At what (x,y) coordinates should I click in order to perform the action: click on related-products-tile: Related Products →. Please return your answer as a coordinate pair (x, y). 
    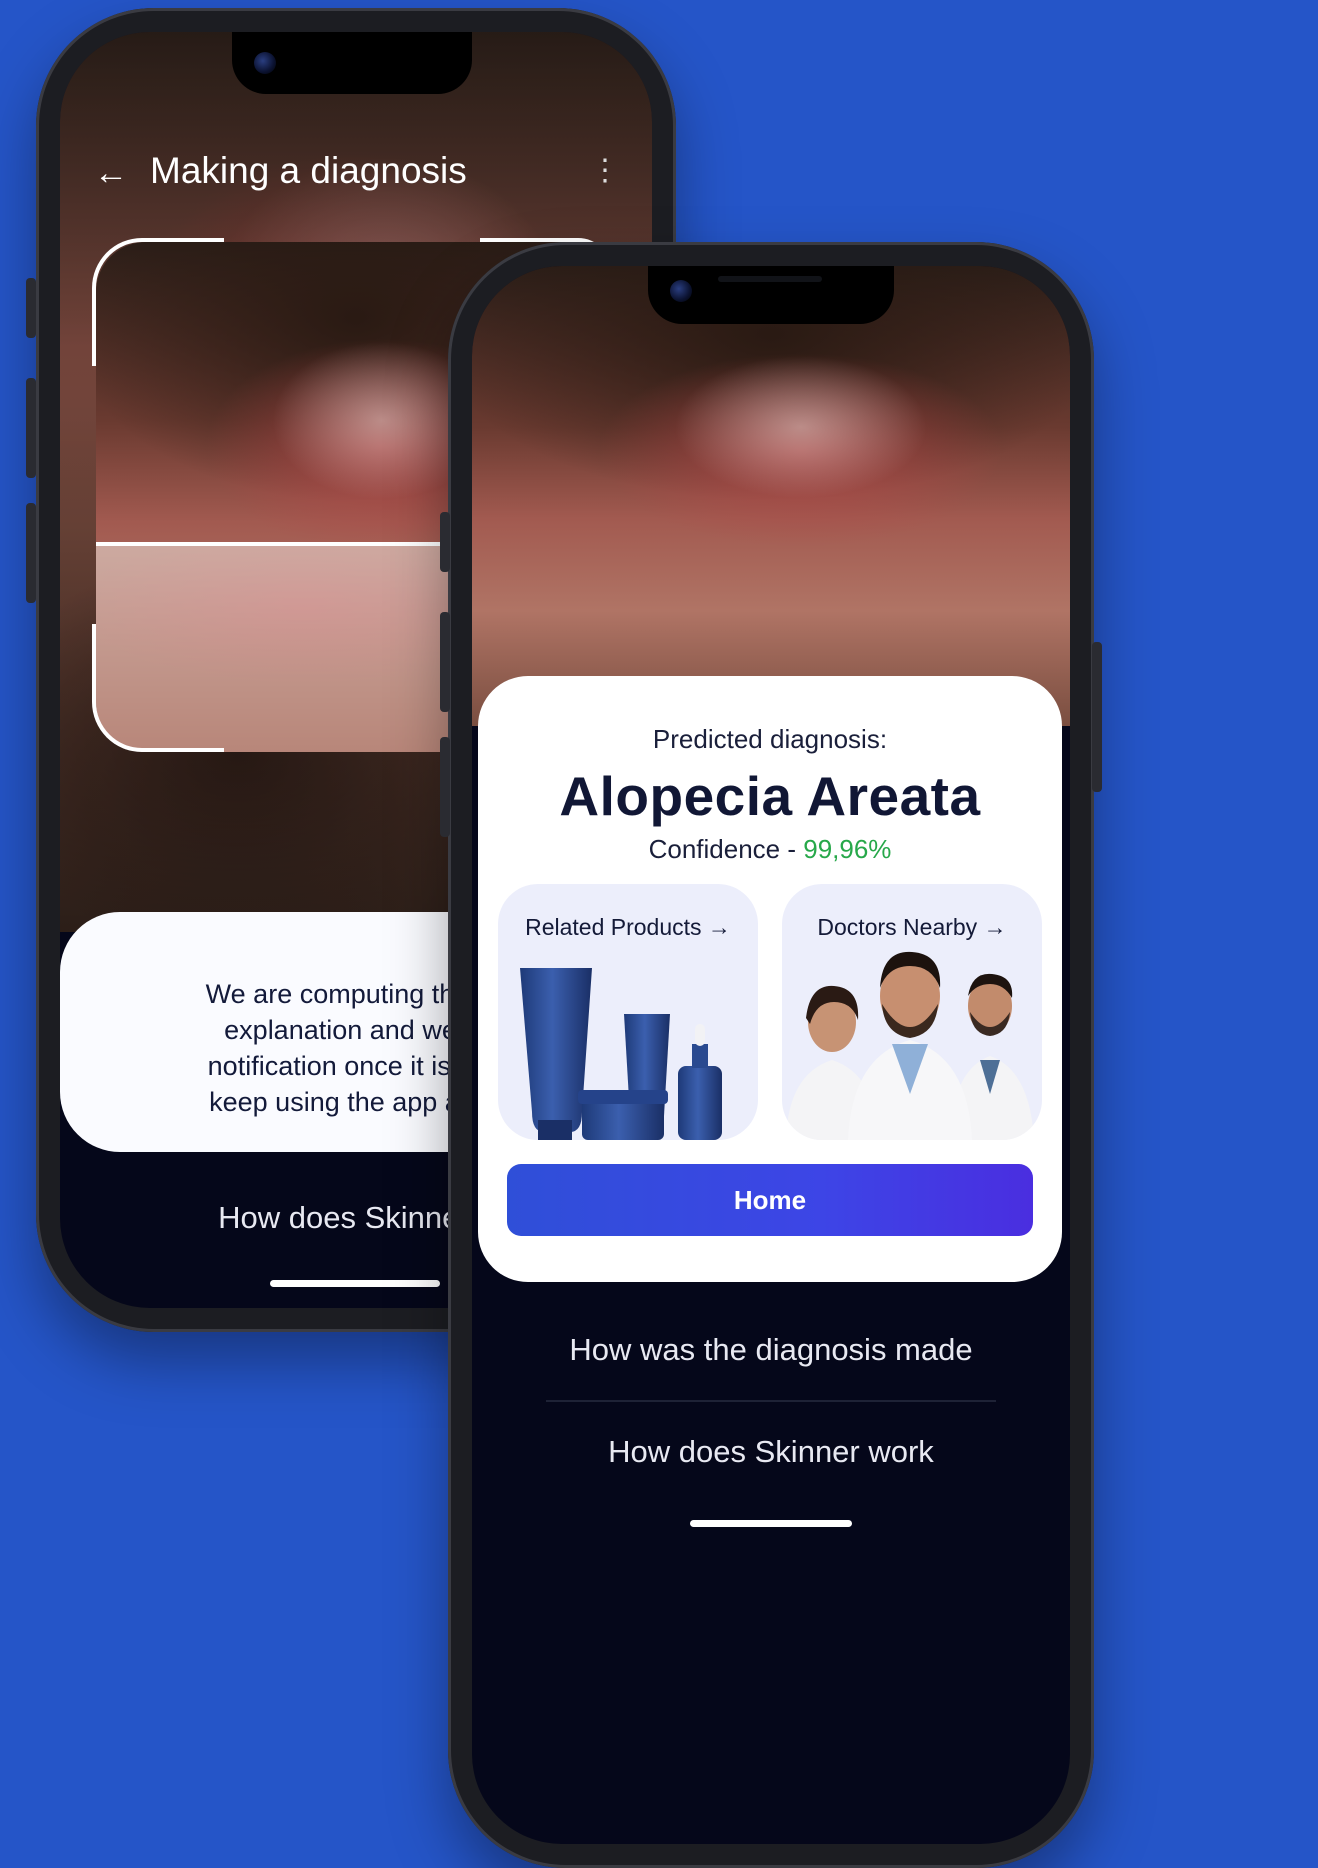
    Looking at the image, I should click on (628, 1012).